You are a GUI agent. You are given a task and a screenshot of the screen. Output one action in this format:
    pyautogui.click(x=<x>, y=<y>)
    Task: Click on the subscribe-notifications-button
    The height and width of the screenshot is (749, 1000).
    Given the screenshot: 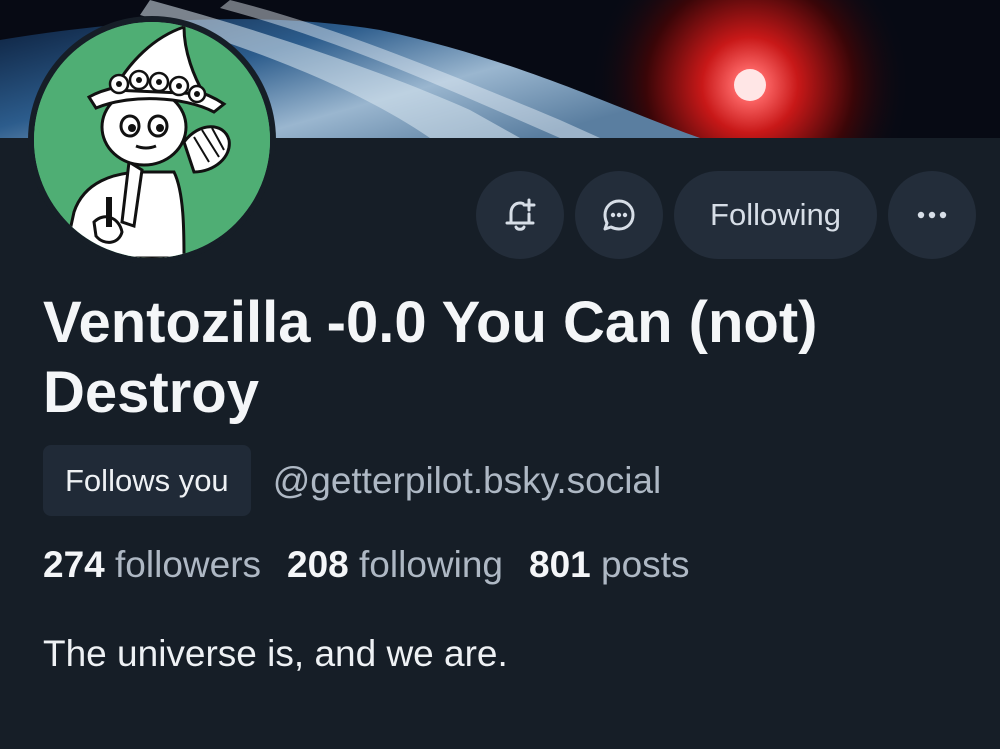 What is the action you would take?
    pyautogui.click(x=520, y=215)
    